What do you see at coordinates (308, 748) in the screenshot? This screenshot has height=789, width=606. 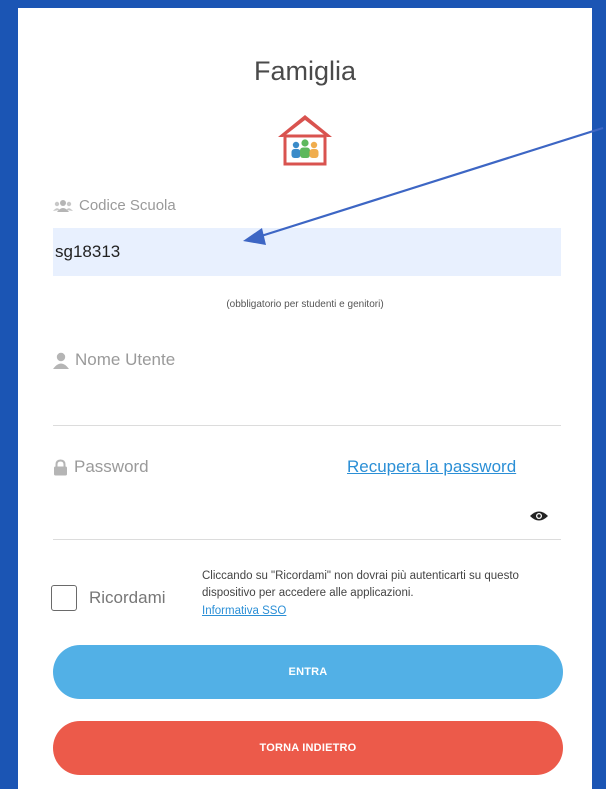 I see `back-button: TORNA INDIETRO` at bounding box center [308, 748].